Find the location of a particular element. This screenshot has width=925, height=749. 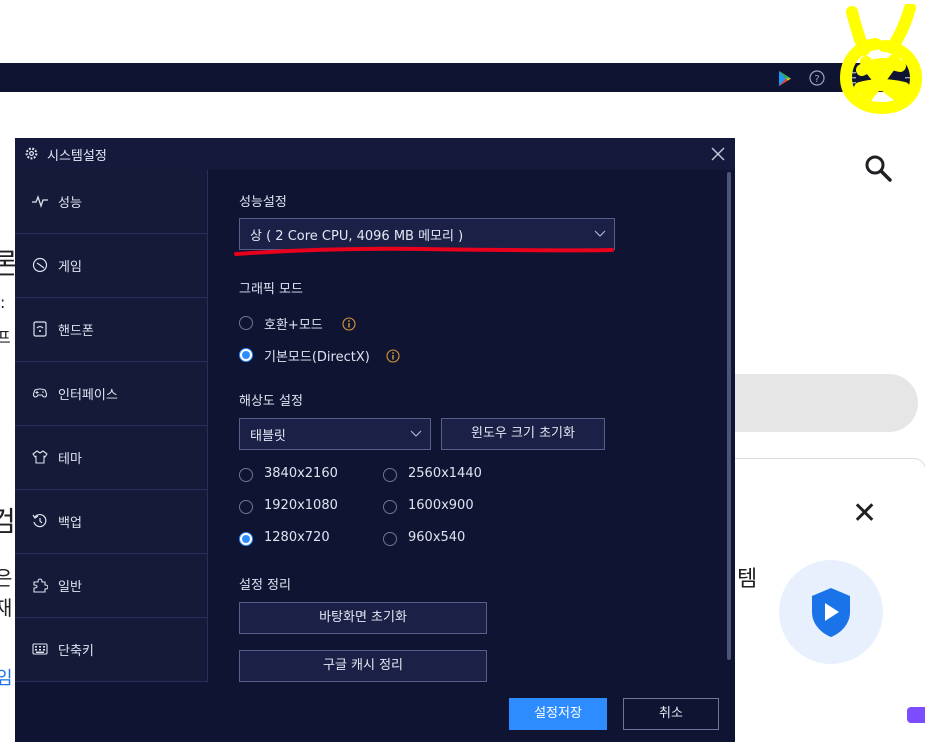

resolution-option: 1280x720 is located at coordinates (294, 540).